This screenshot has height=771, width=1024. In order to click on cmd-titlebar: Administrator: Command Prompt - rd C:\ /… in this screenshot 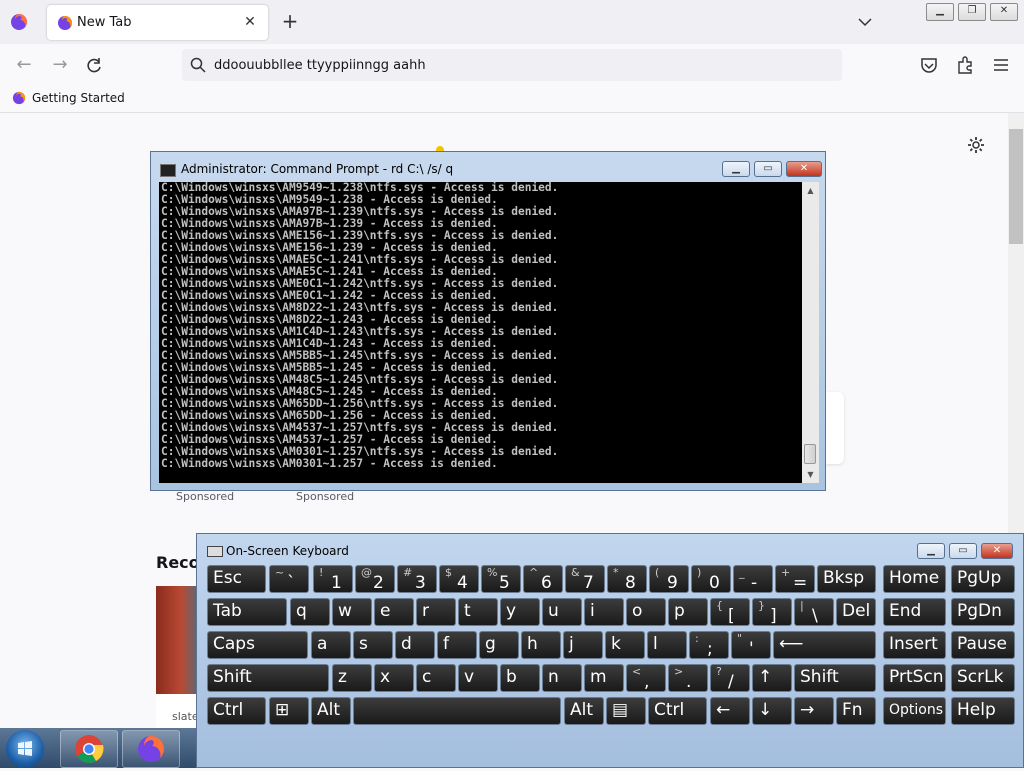, I will do `click(488, 167)`.